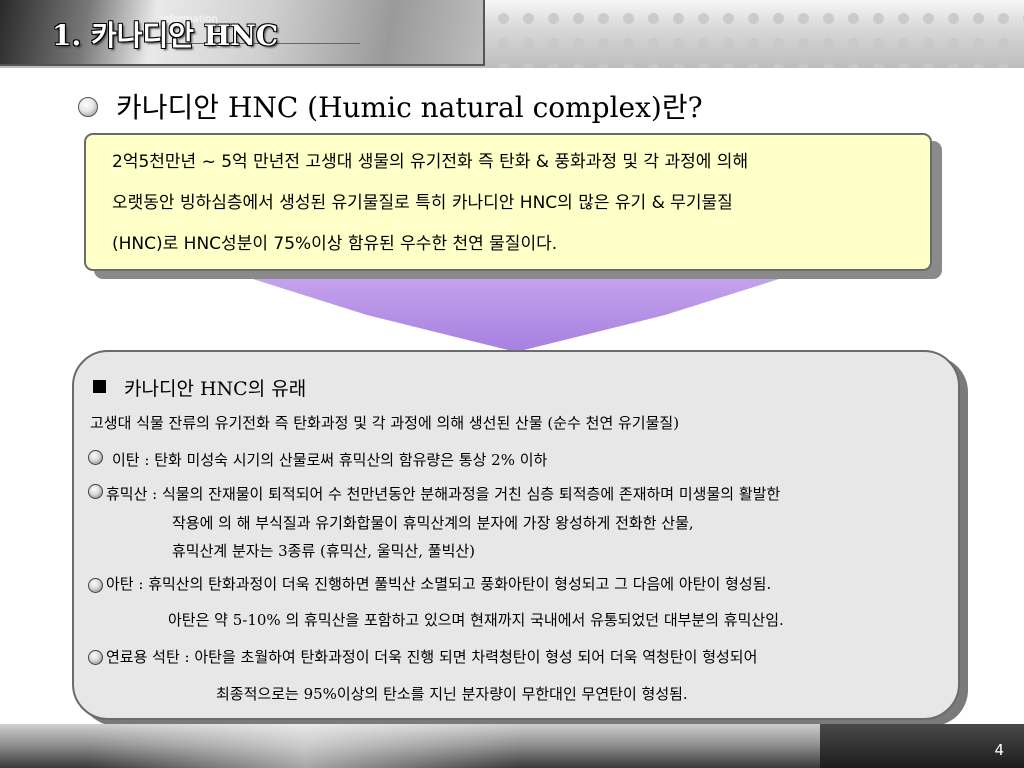 The height and width of the screenshot is (768, 1024). I want to click on header-banner: Information 1. 카나디안 HNC, so click(512, 34).